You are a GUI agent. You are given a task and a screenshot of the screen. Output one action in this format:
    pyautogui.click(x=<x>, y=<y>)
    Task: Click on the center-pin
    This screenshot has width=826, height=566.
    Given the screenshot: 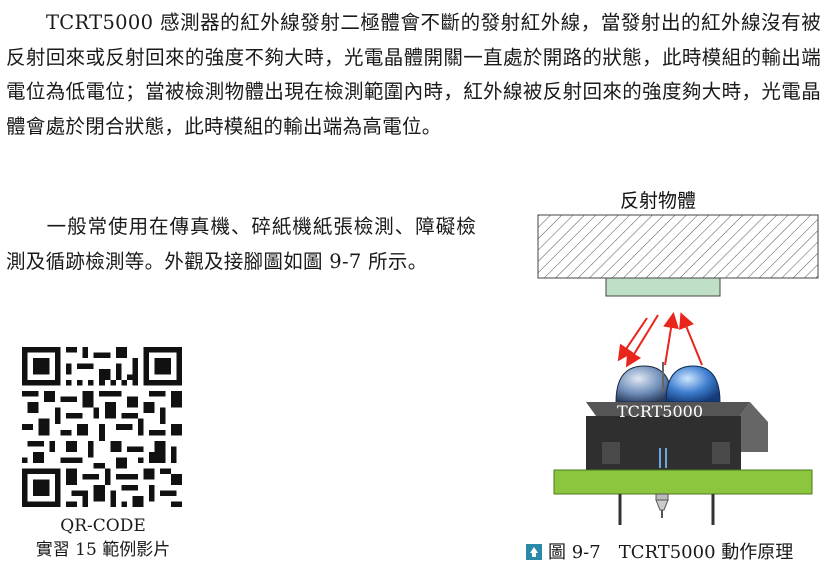 What is the action you would take?
    pyautogui.click(x=662, y=505)
    